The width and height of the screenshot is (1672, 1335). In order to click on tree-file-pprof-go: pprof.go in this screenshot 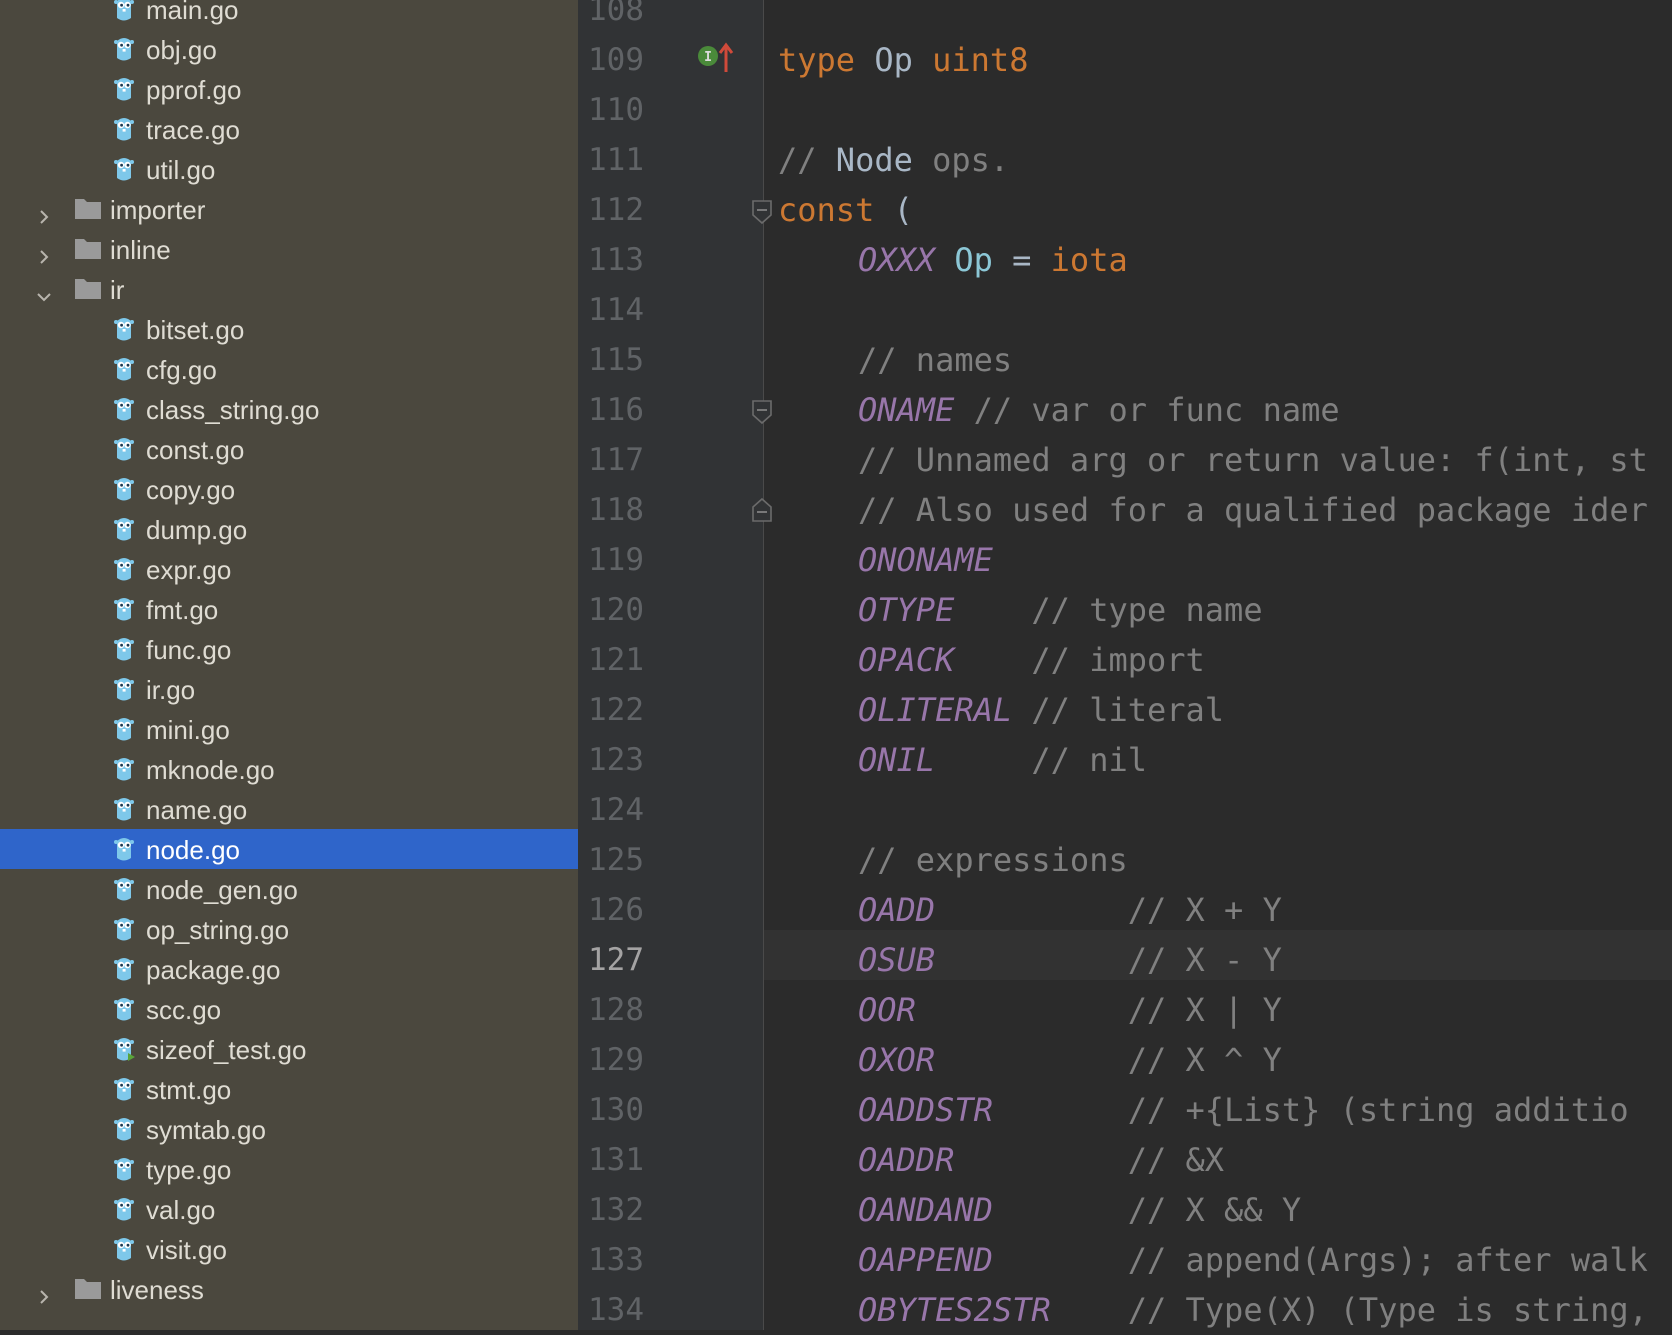, I will do `click(289, 89)`.